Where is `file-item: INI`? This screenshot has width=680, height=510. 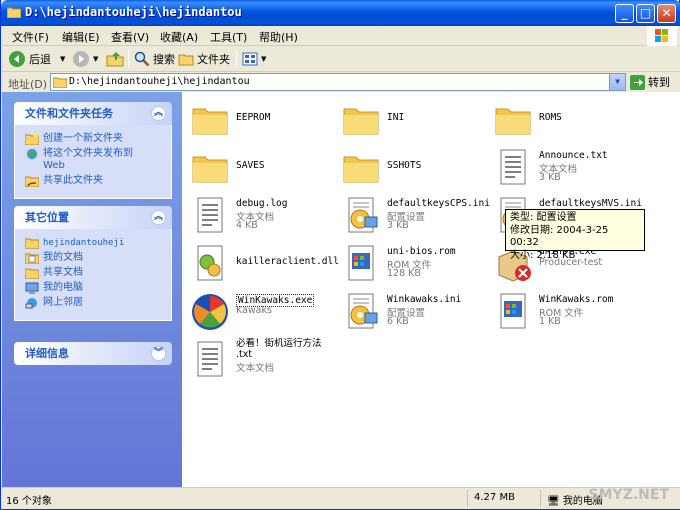 file-item: INI is located at coordinates (412, 119).